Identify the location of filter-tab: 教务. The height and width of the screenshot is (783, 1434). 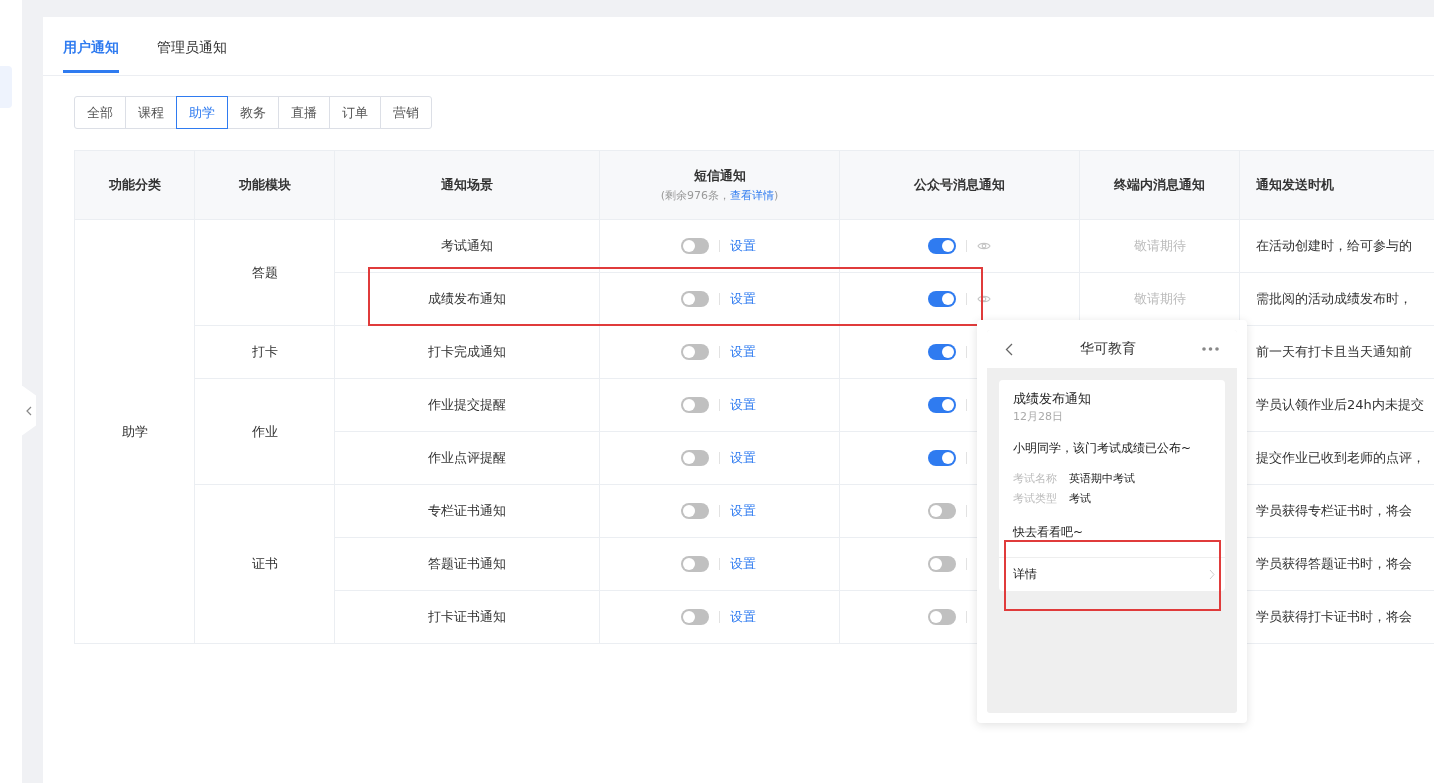
(253, 112).